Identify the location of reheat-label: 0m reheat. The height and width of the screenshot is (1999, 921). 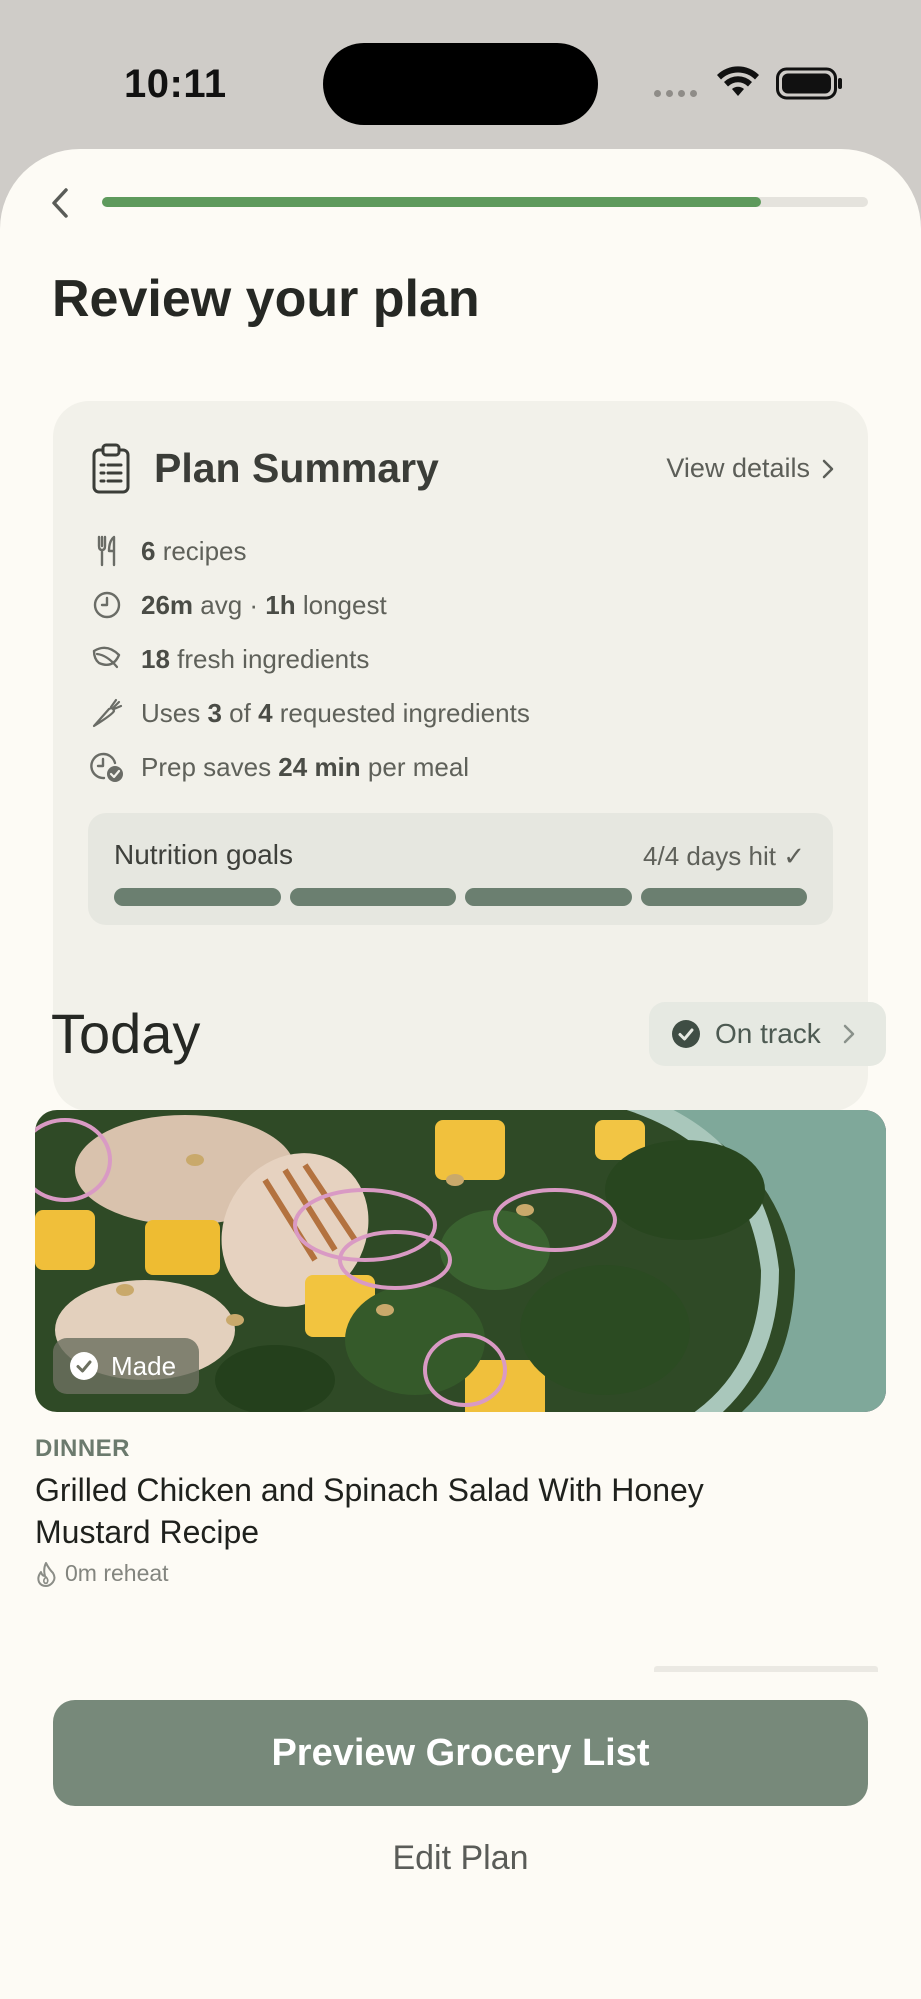
(117, 1573).